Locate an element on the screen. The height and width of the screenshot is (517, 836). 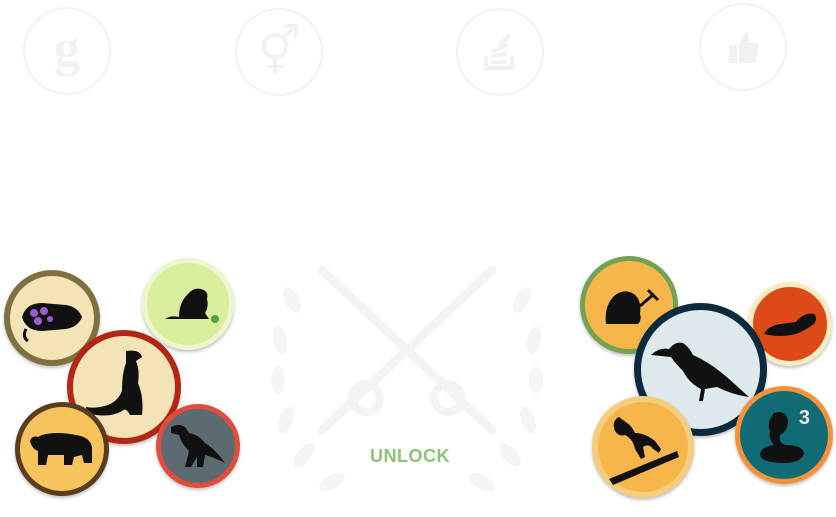
stack-overflow-glyph is located at coordinates (499, 51).